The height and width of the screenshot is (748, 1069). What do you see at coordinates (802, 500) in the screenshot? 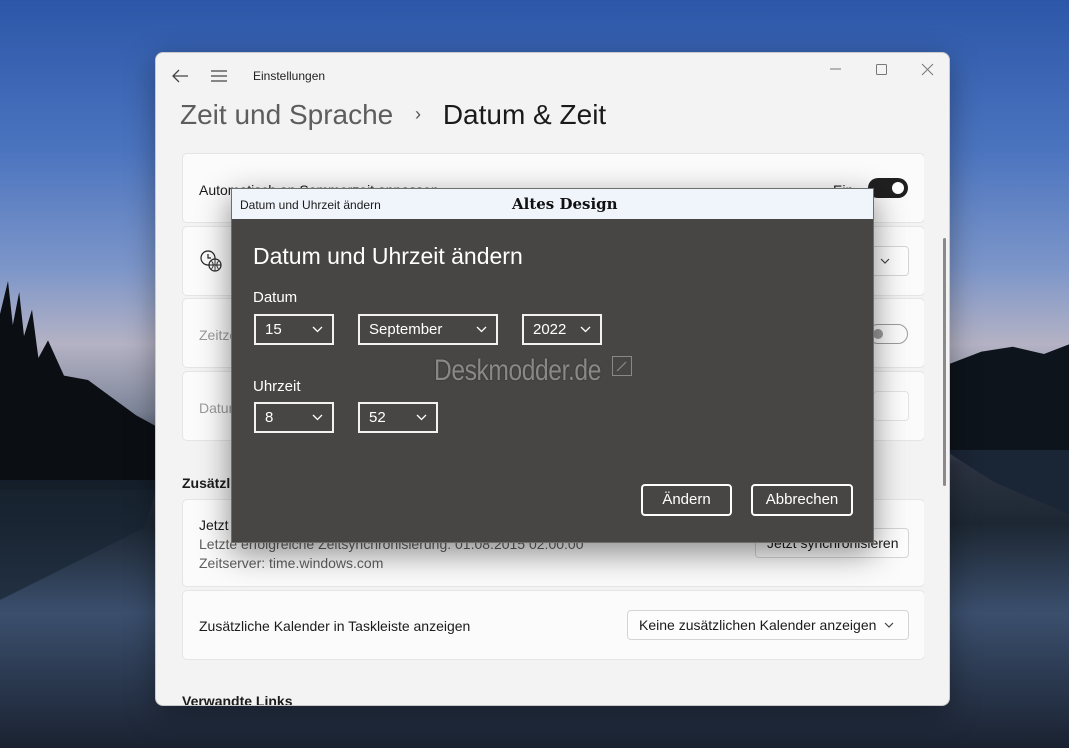
I see `cancel-button: Abbrechen` at bounding box center [802, 500].